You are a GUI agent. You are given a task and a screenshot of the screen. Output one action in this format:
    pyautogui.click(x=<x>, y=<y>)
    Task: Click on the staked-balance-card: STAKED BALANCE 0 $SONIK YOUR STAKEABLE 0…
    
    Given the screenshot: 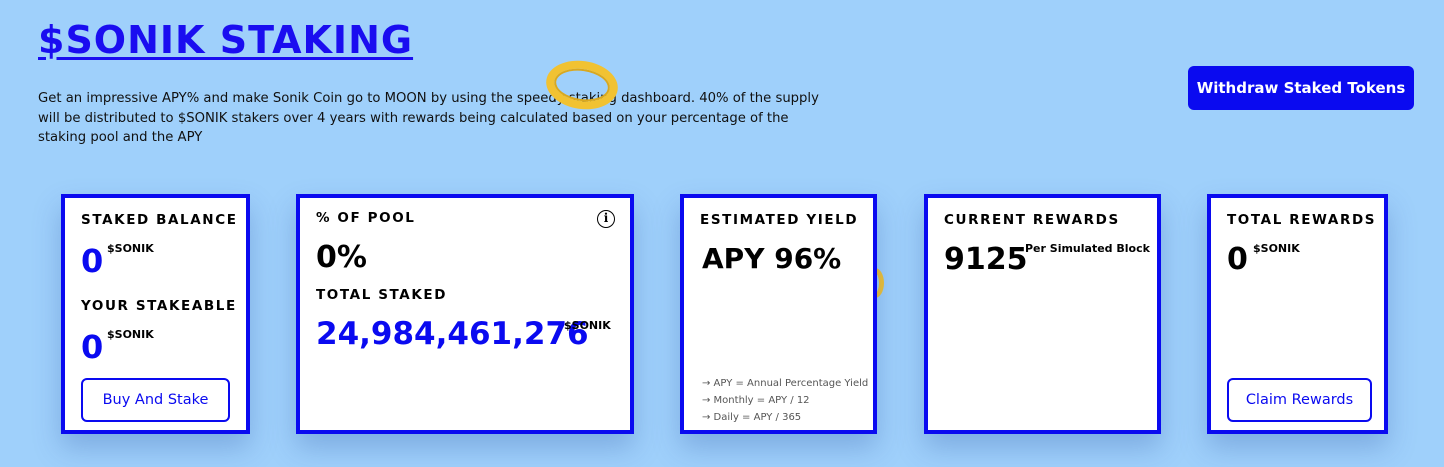 What is the action you would take?
    pyautogui.click(x=155, y=314)
    